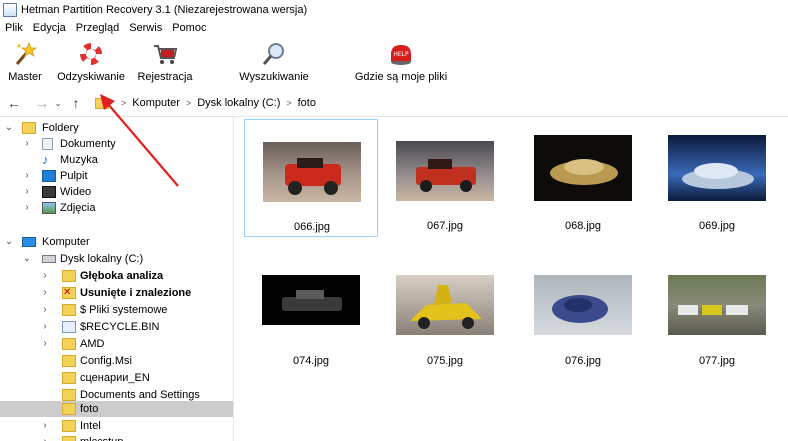  I want to click on tree-item-deleted-found: › ✕ Usunięte i znalezione, so click(116, 292).